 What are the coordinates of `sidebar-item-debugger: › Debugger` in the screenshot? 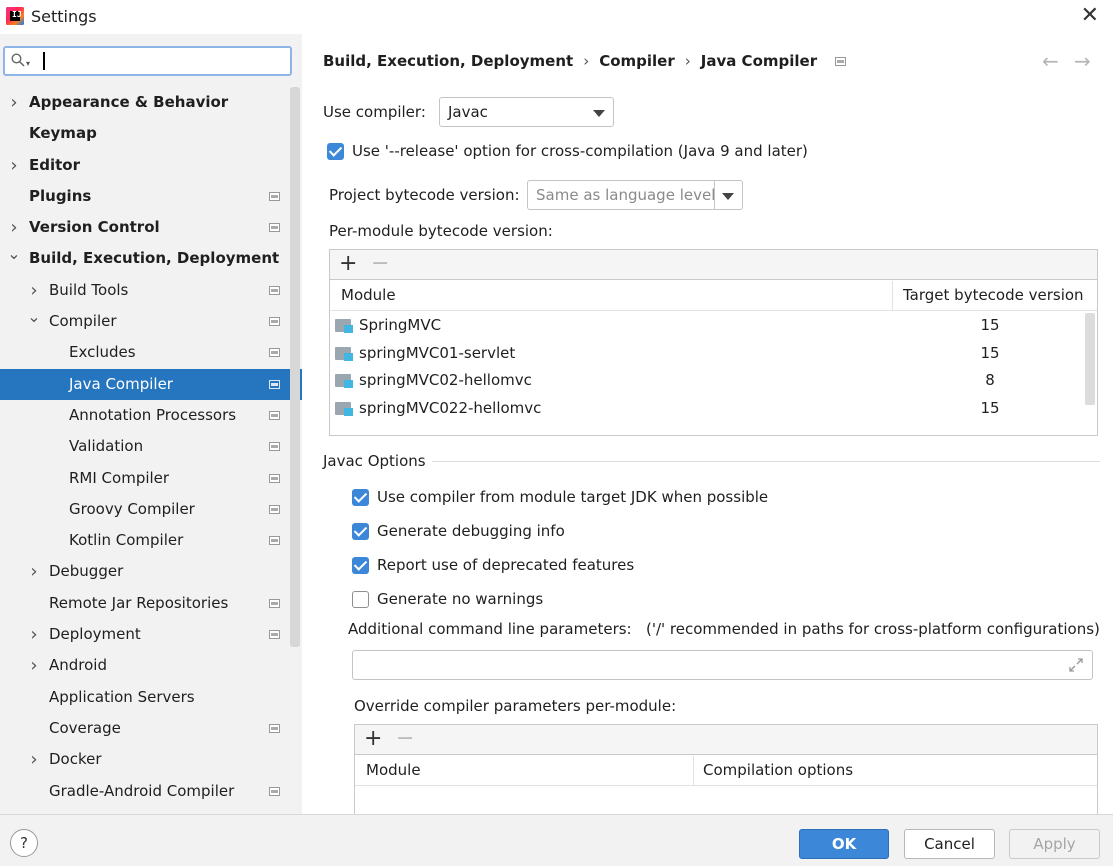 It's located at (151, 571).